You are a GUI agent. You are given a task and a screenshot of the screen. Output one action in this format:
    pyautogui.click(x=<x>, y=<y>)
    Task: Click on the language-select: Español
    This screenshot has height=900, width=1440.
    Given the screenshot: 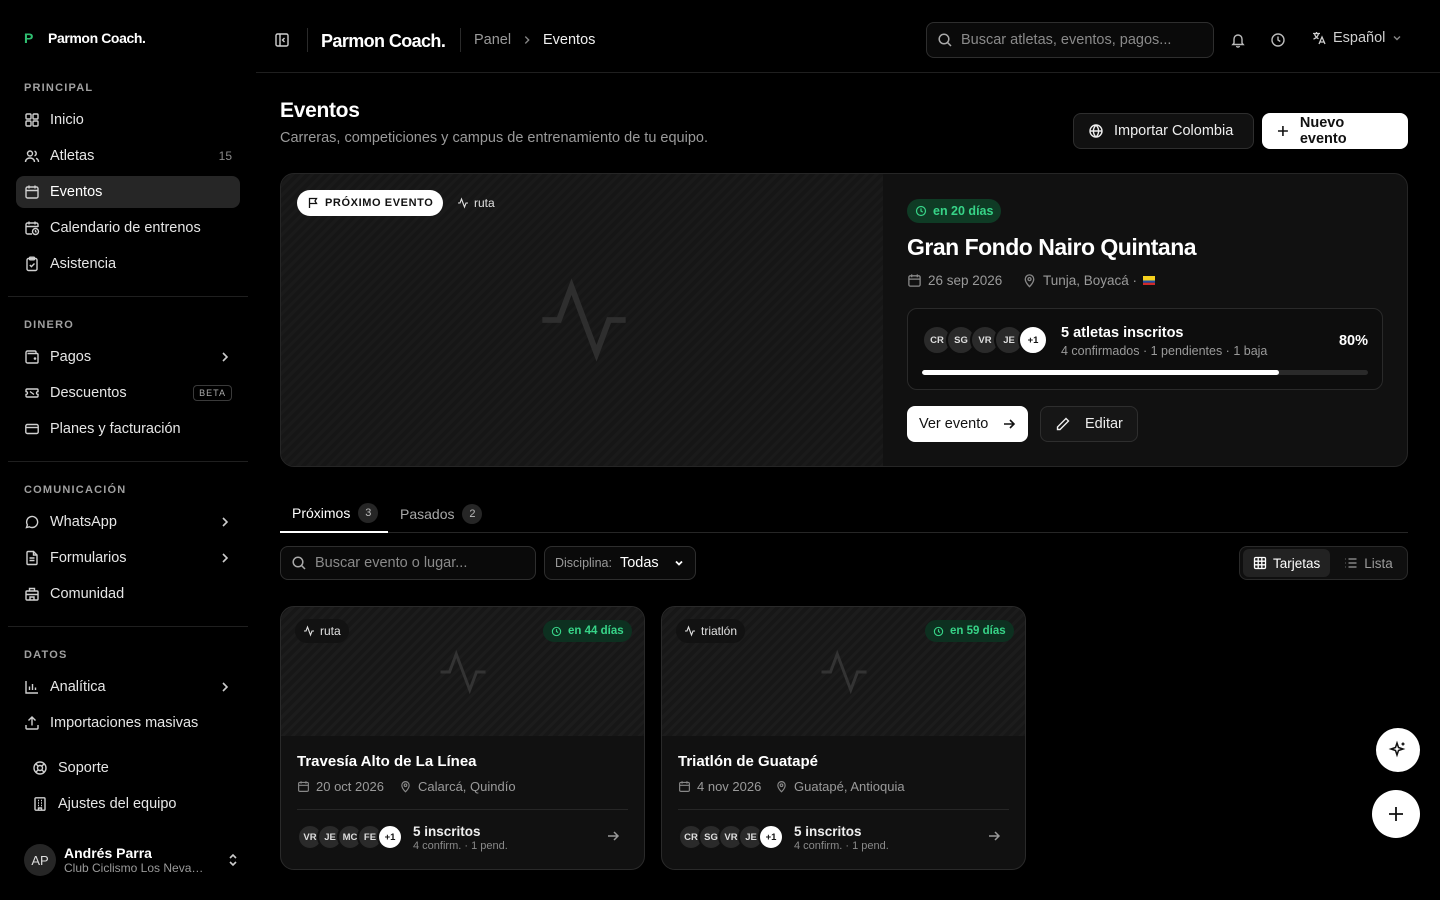 What is the action you would take?
    pyautogui.click(x=1357, y=38)
    